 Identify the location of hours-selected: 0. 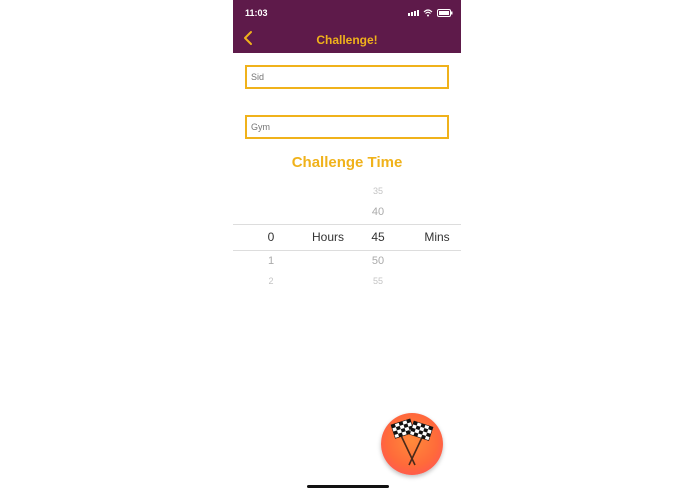
(271, 237).